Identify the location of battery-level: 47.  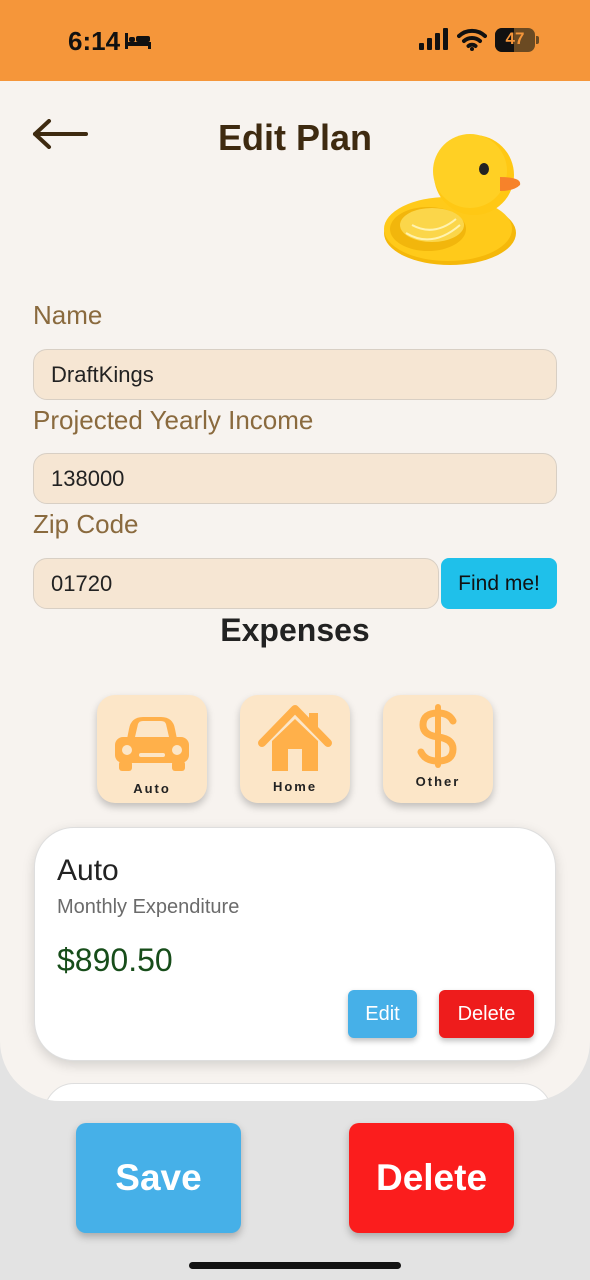
(515, 38).